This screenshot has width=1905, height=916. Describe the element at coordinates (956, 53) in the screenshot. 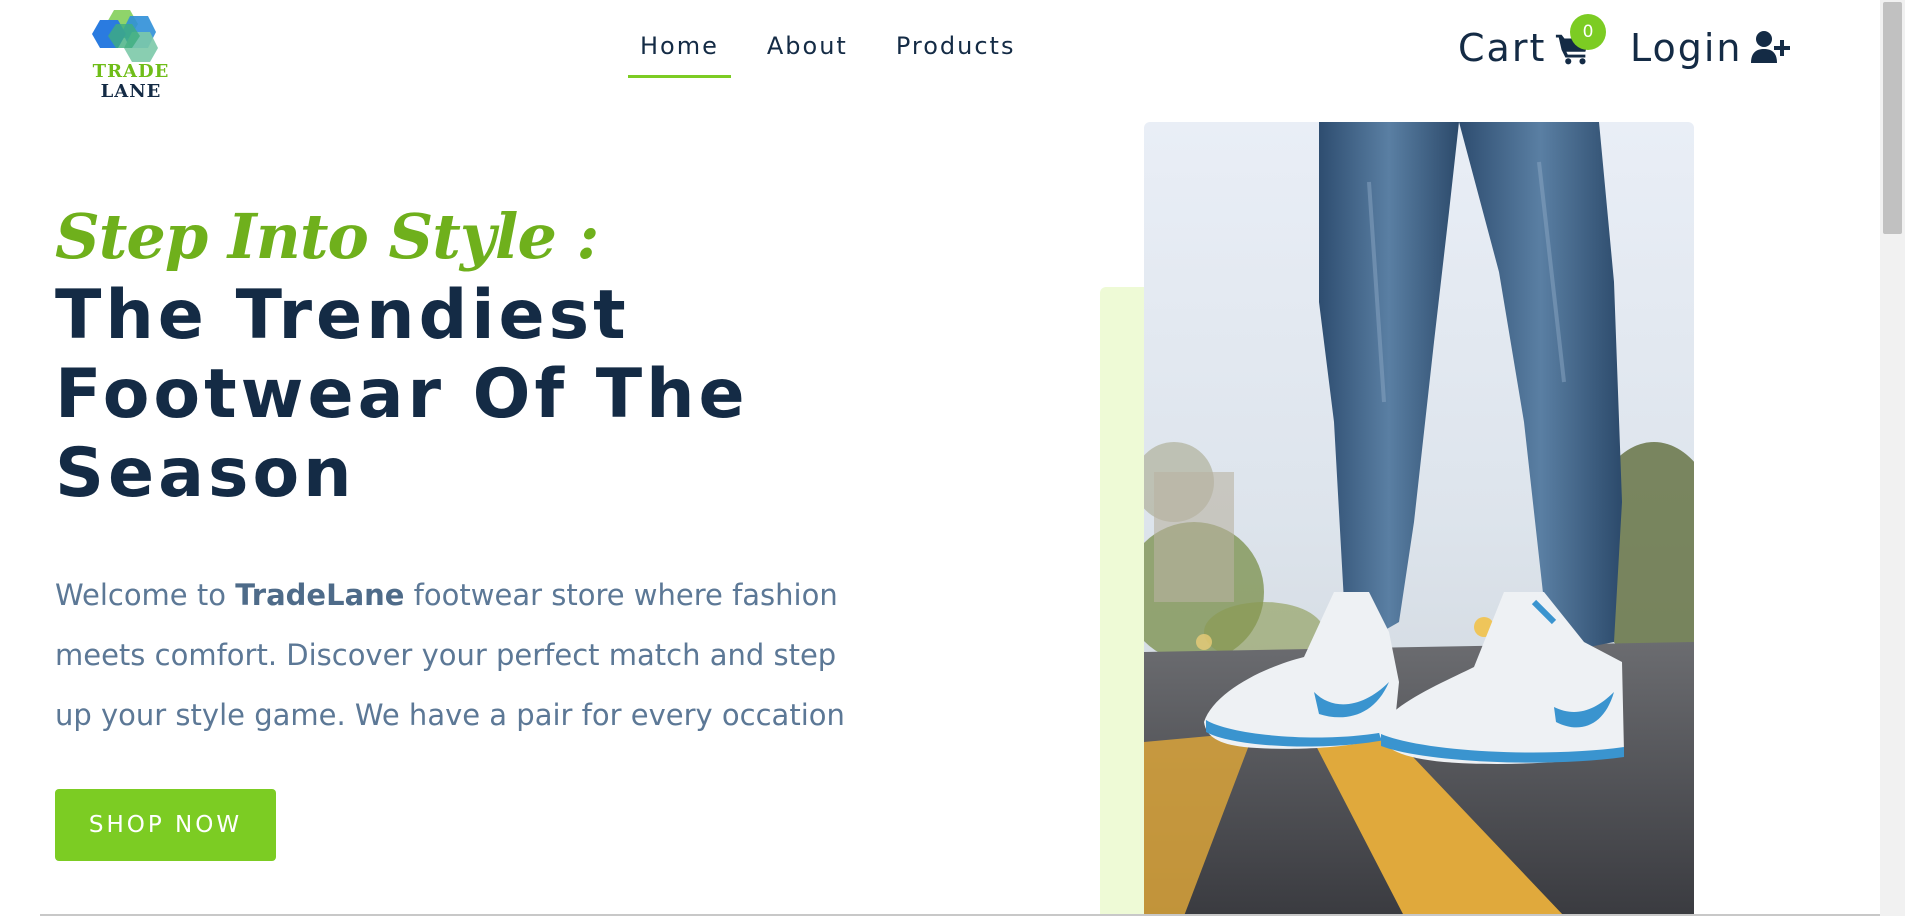

I see `nav-item-products: Products` at that location.